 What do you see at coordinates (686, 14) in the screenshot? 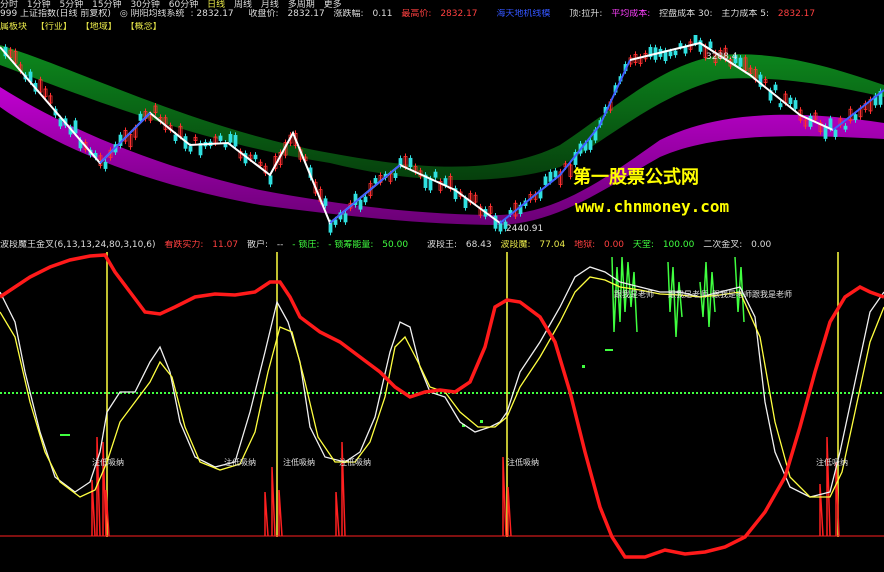
I see `hold-label: 控盘成本 30:` at bounding box center [686, 14].